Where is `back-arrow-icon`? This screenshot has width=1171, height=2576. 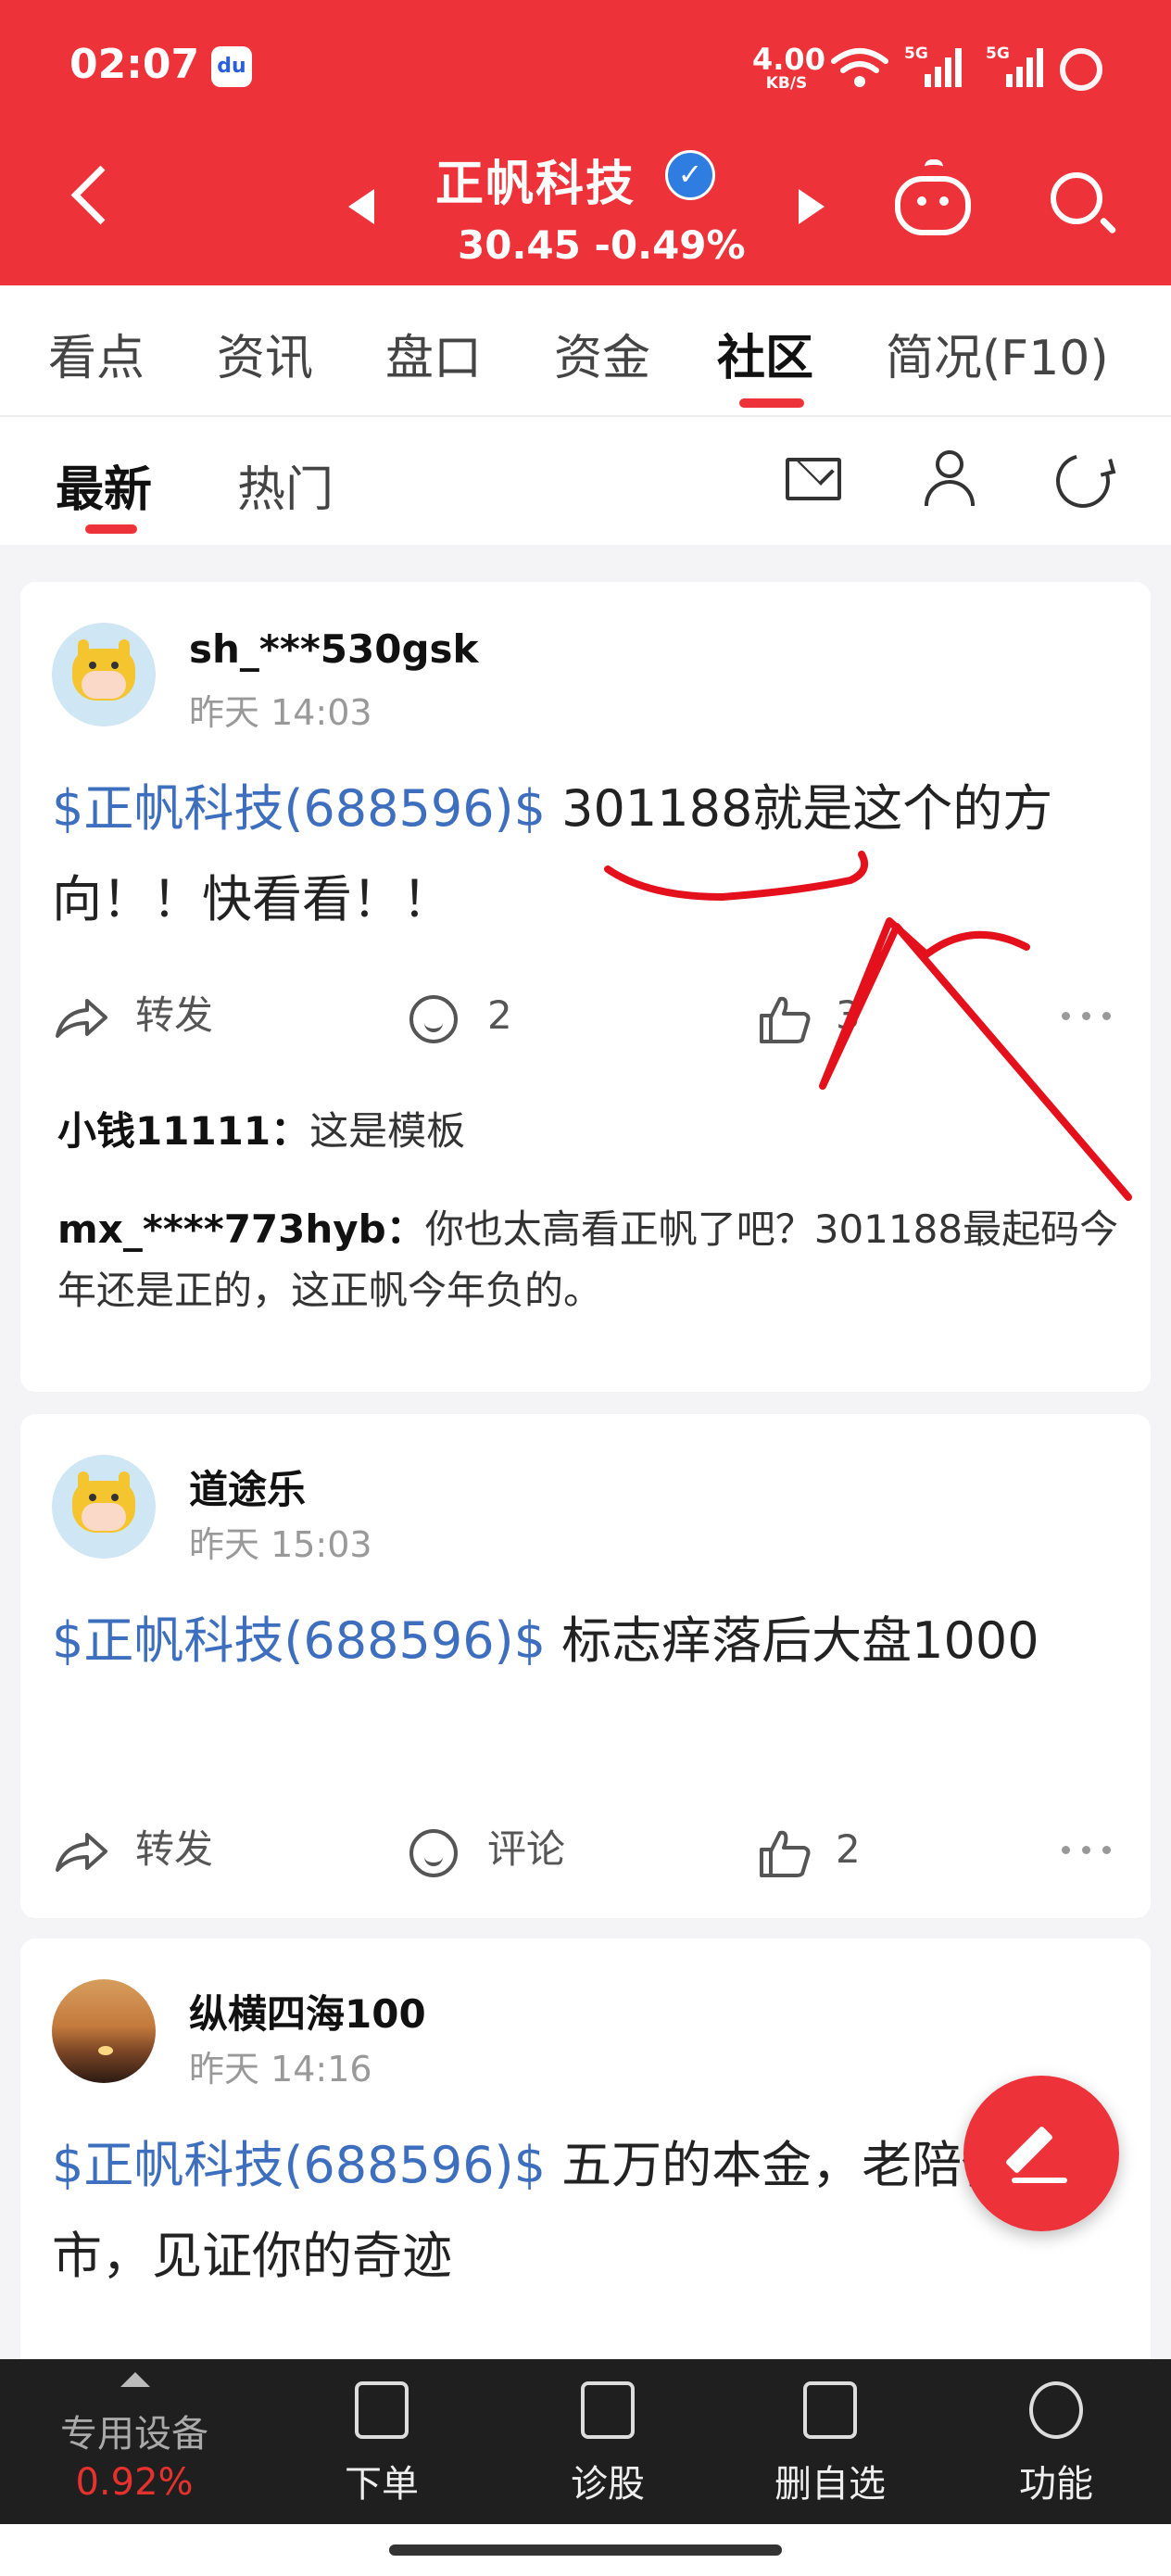 back-arrow-icon is located at coordinates (101, 195).